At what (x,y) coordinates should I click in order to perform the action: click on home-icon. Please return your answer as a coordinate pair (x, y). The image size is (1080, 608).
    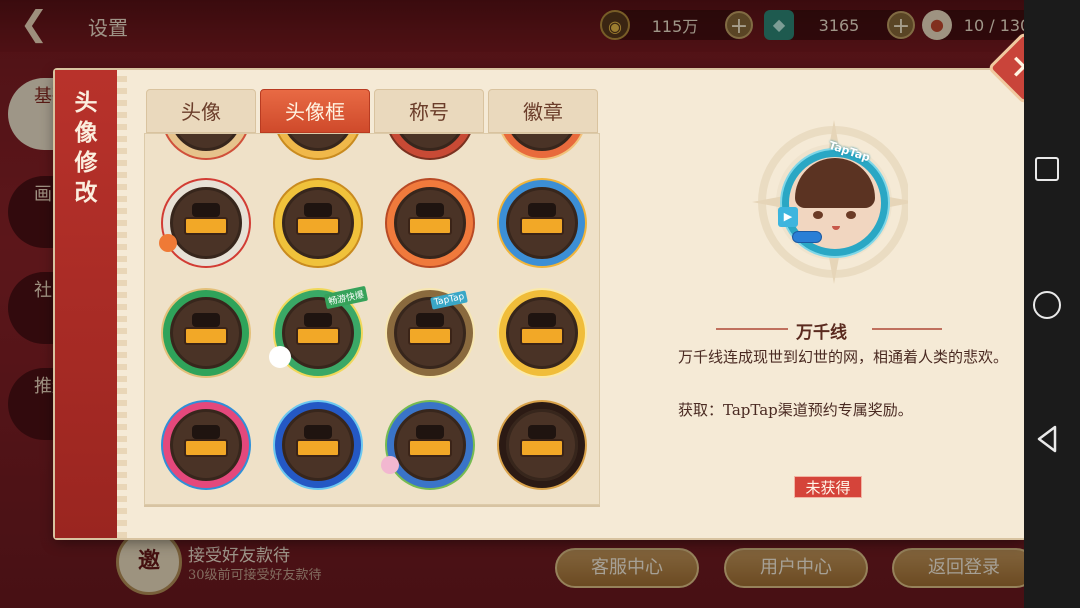
    Looking at the image, I should click on (1047, 305).